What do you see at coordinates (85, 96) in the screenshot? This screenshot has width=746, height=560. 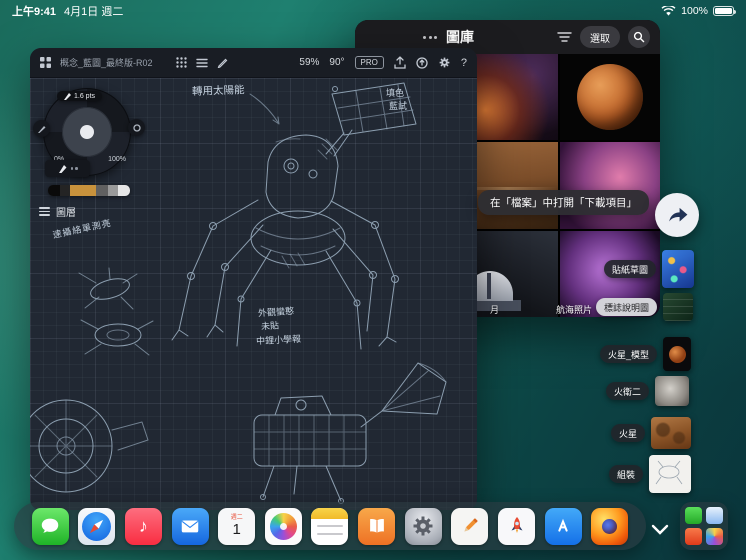 I see `brush-size-value: 1.6 pts` at bounding box center [85, 96].